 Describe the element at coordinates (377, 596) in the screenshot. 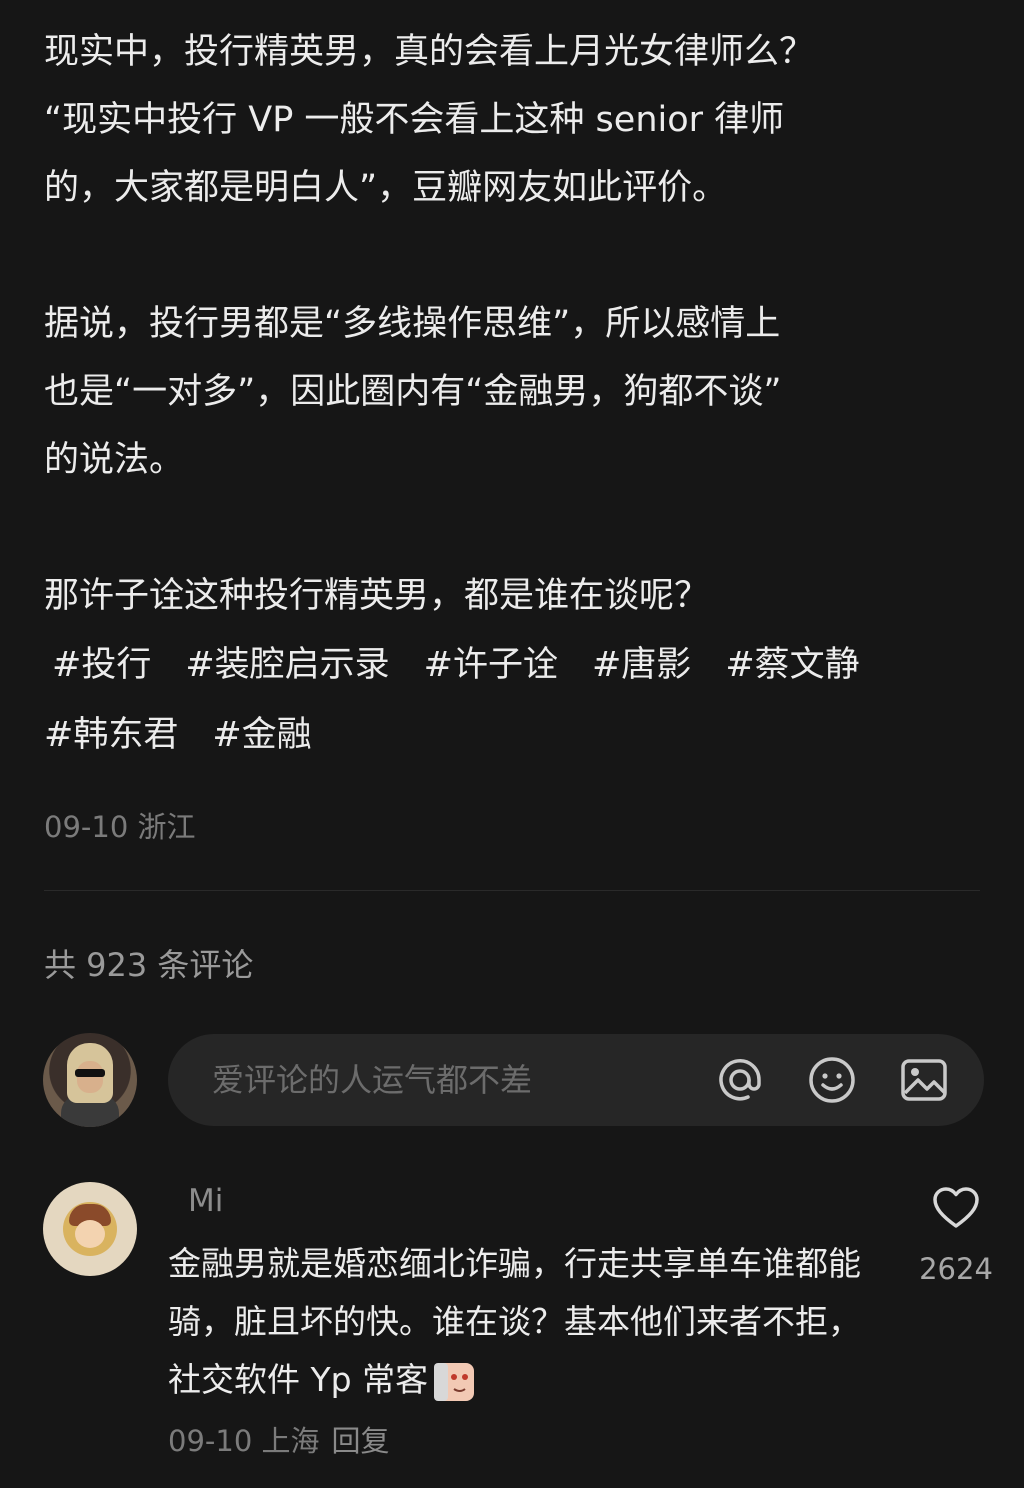

I see `post-line: 那许子诠这种投行精英男，都是谁在谈呢？` at that location.